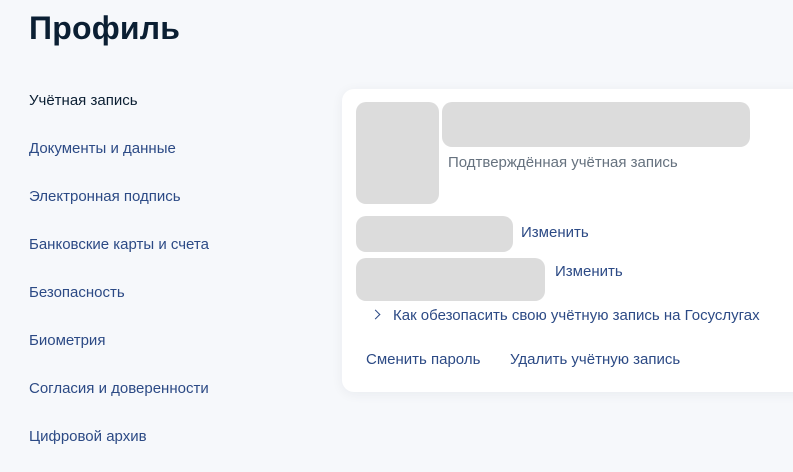  What do you see at coordinates (434, 234) in the screenshot?
I see `phone-placeholder` at bounding box center [434, 234].